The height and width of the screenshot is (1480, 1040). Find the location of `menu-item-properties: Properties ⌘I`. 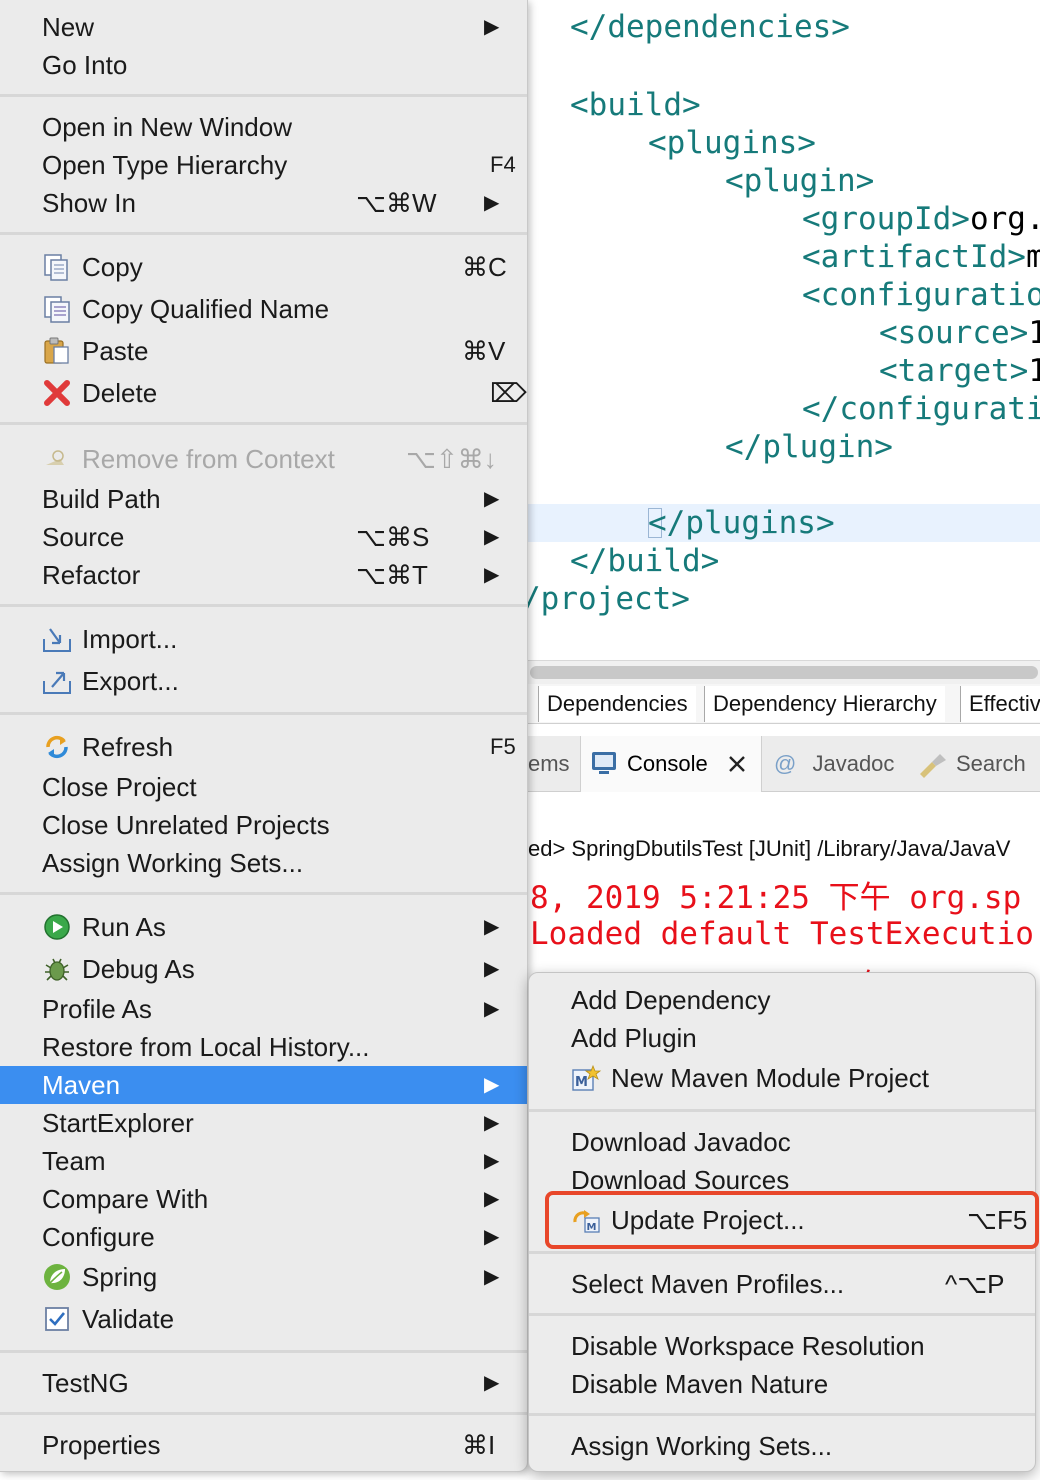

menu-item-properties: Properties ⌘I is located at coordinates (263, 1445).